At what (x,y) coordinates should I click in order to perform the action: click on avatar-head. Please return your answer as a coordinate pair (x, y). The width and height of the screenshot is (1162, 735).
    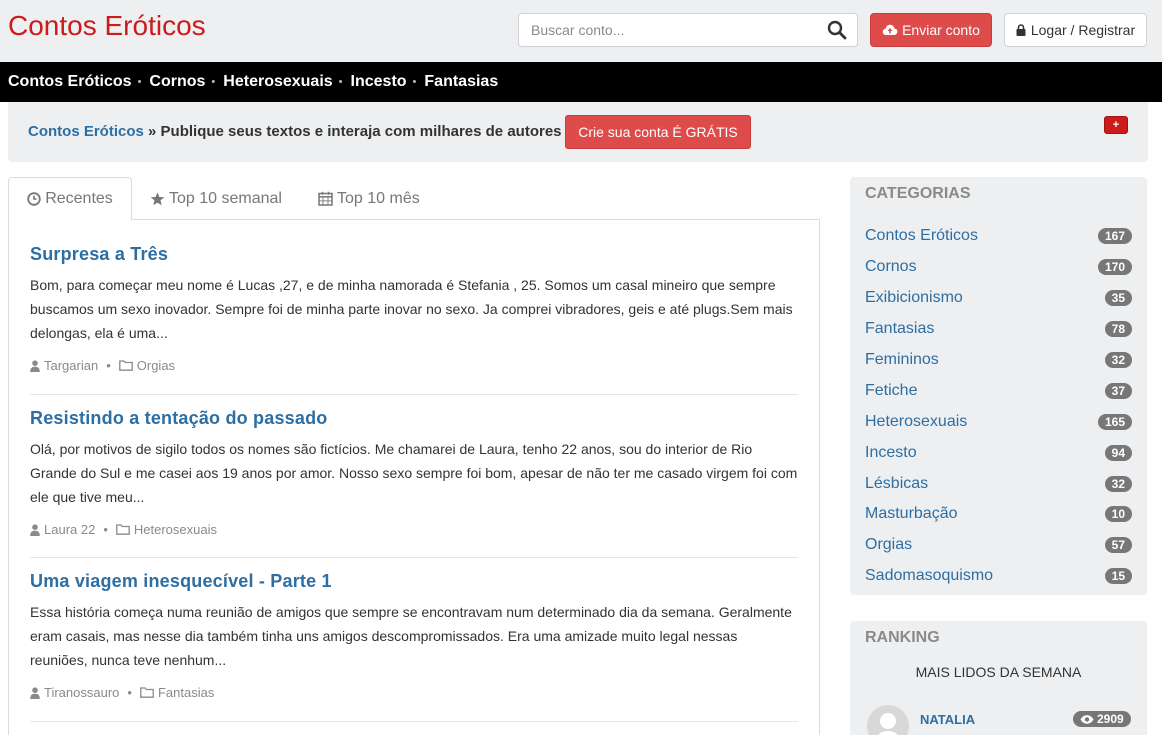
    Looking at the image, I should click on (888, 721).